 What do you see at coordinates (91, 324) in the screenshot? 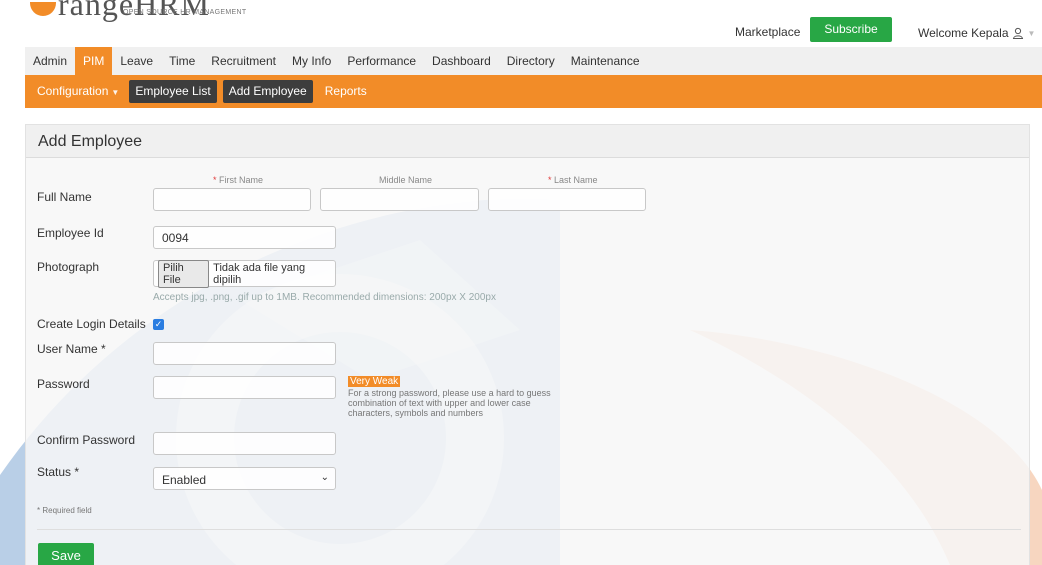
I see `create-login-label: Create Login Details` at bounding box center [91, 324].